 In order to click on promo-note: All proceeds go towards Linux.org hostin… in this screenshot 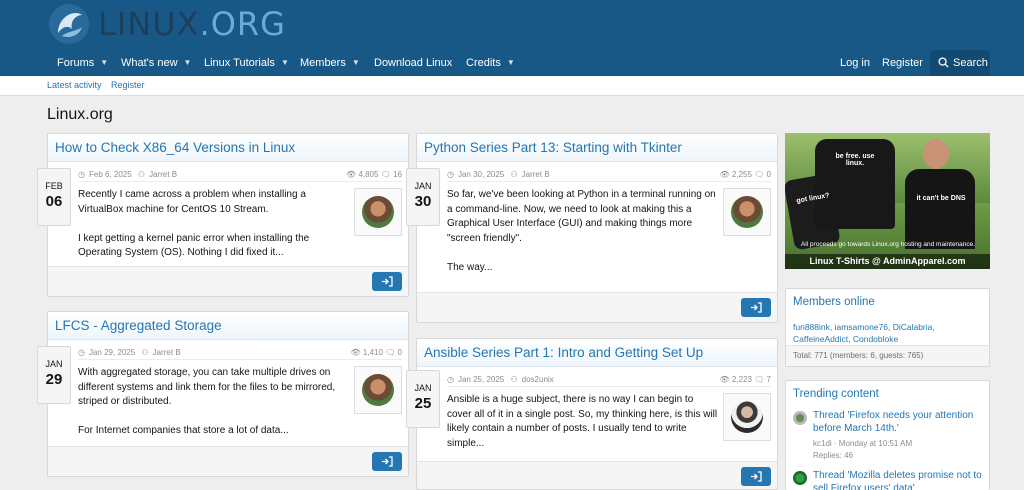, I will do `click(888, 244)`.